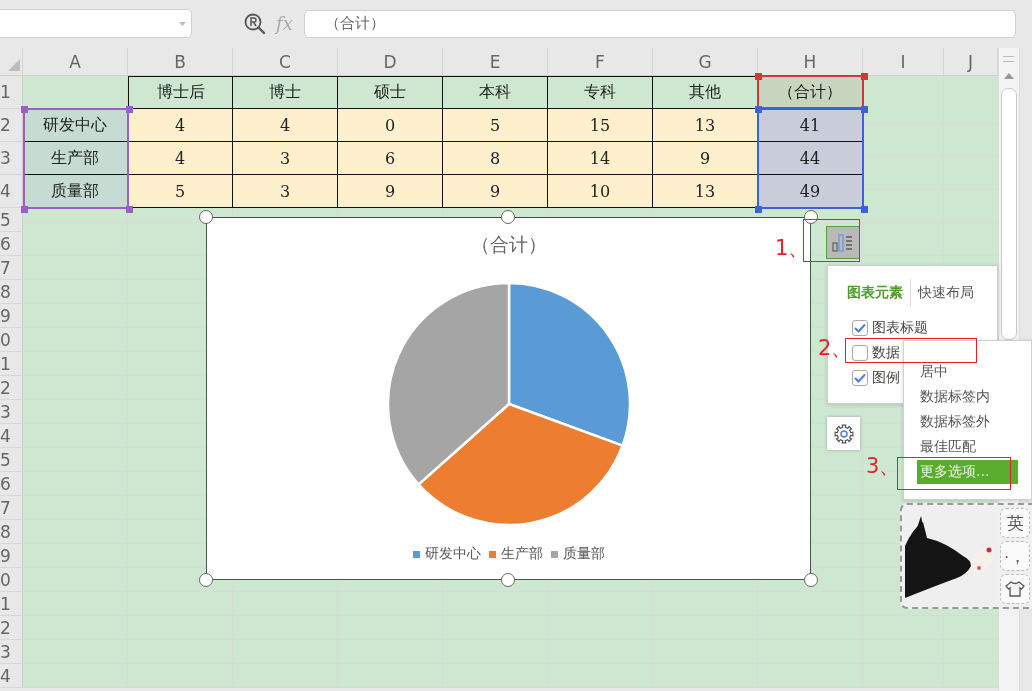 The image size is (1032, 691). Describe the element at coordinates (810, 125) in the screenshot. I see `table-cell: 41` at that location.